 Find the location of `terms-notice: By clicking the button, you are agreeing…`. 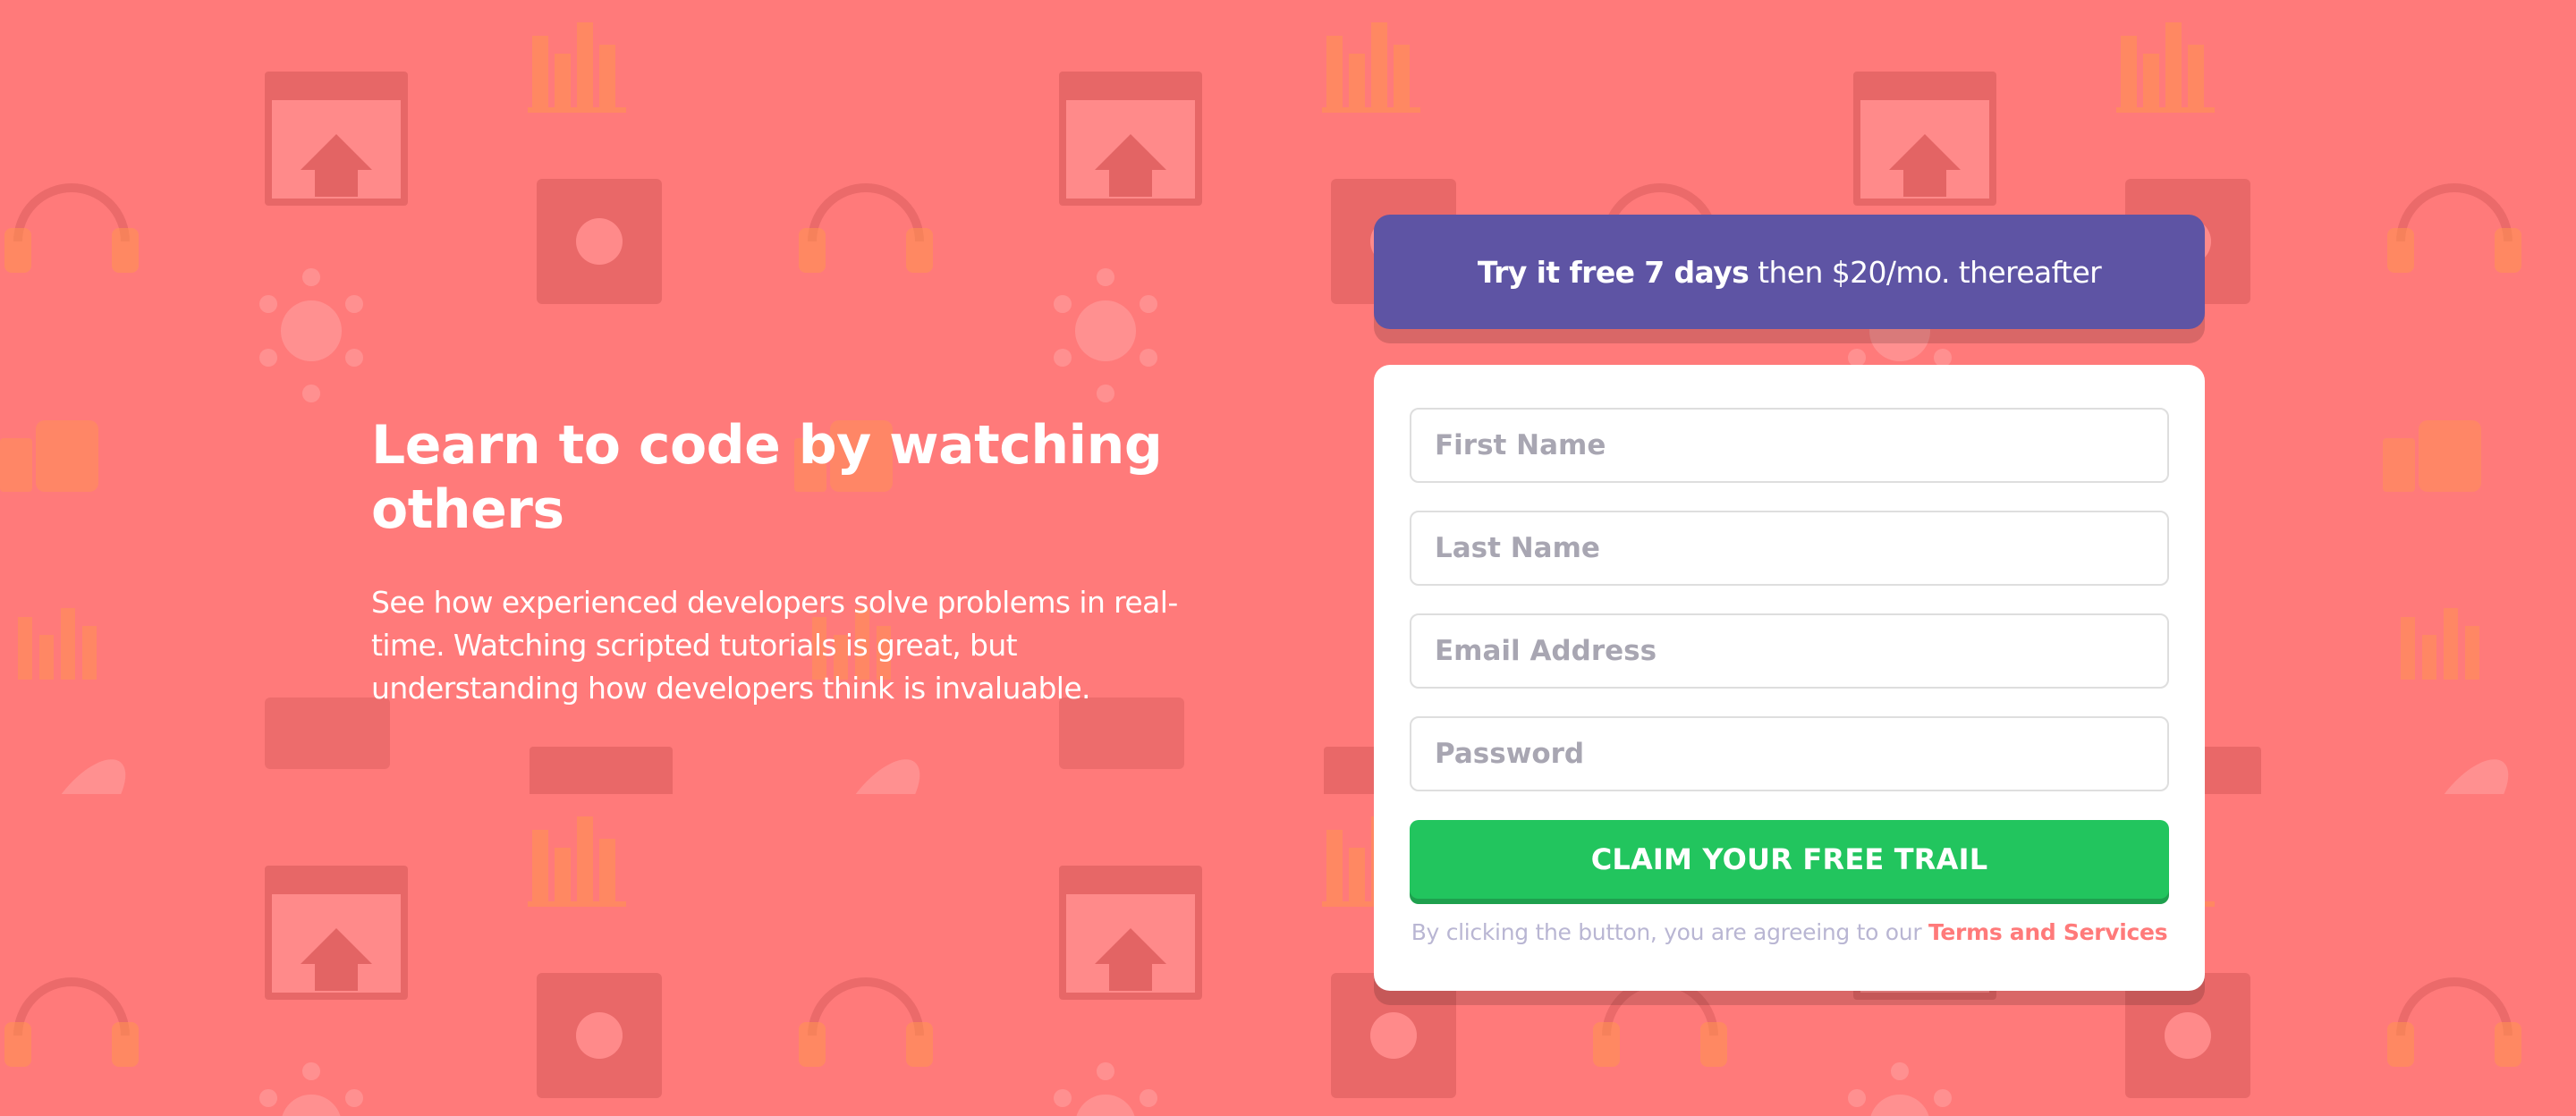

terms-notice: By clicking the button, you are agreeing… is located at coordinates (1789, 932).